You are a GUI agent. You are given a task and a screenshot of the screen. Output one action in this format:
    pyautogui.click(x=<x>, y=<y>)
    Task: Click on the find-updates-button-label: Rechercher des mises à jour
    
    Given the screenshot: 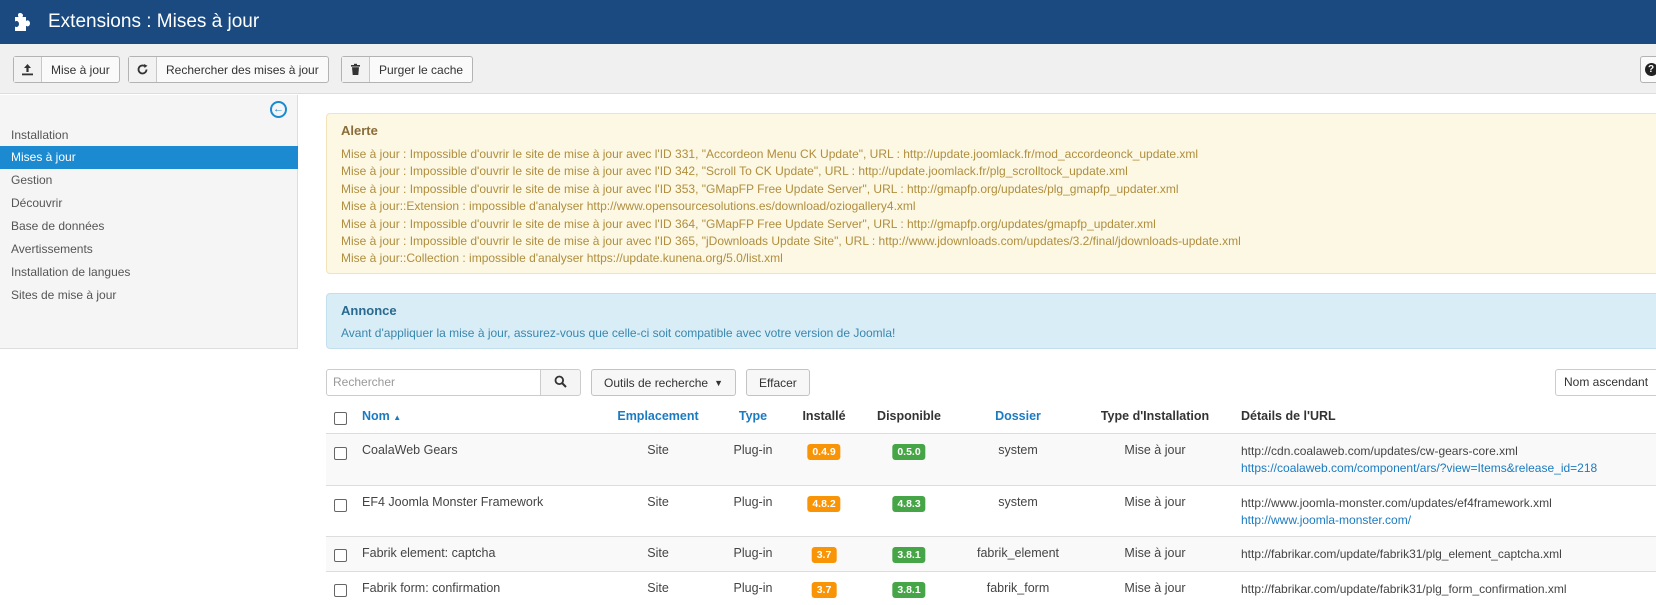 What is the action you would take?
    pyautogui.click(x=242, y=69)
    